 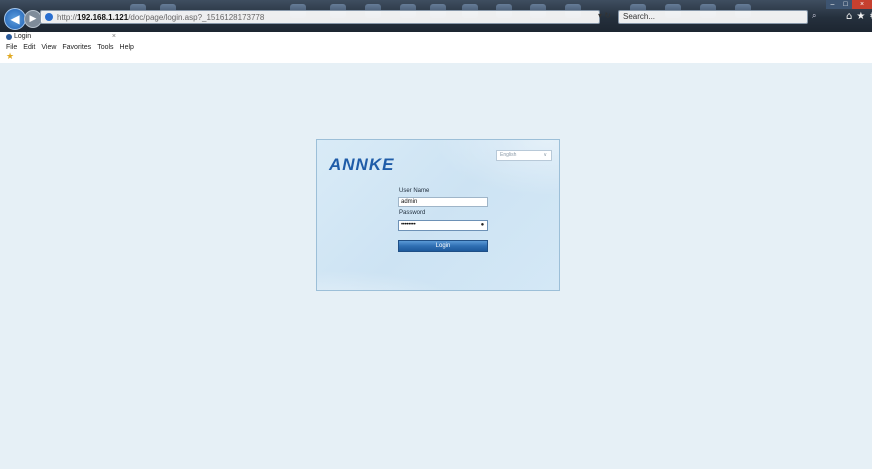 What do you see at coordinates (33, 19) in the screenshot?
I see `forward-arrow-icon: ▶` at bounding box center [33, 19].